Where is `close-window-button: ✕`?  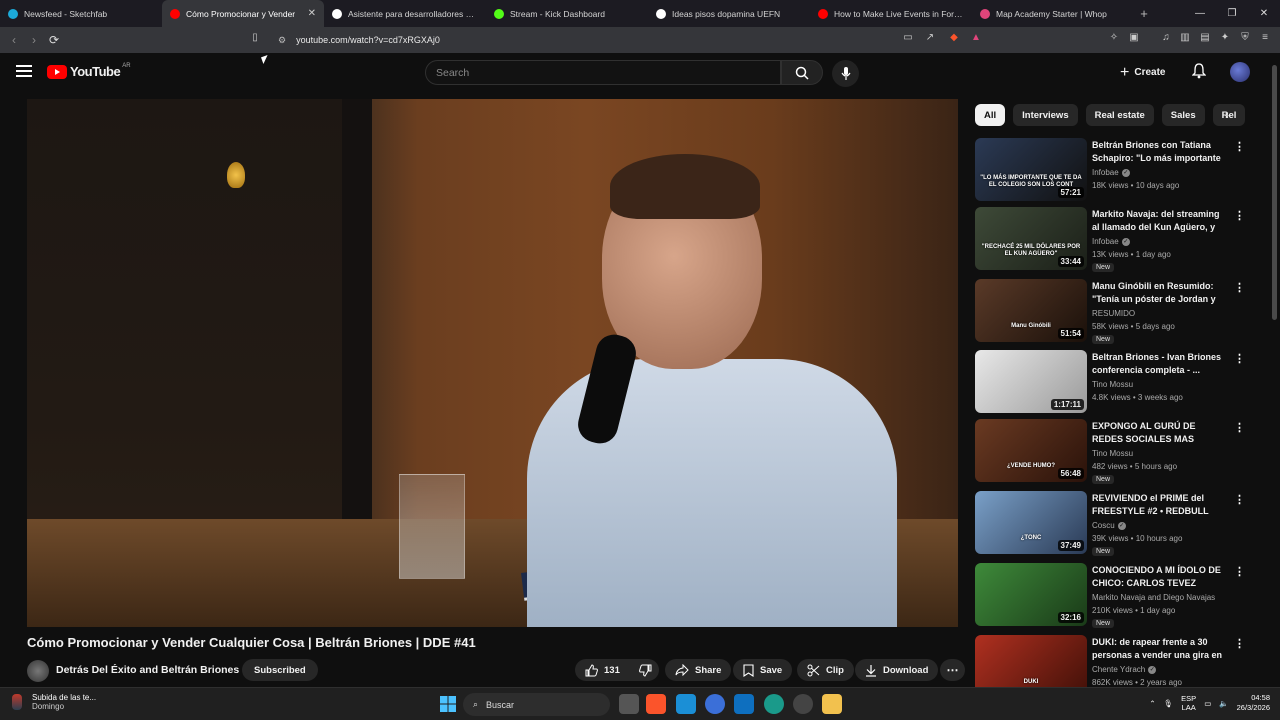 close-window-button: ✕ is located at coordinates (1264, 13).